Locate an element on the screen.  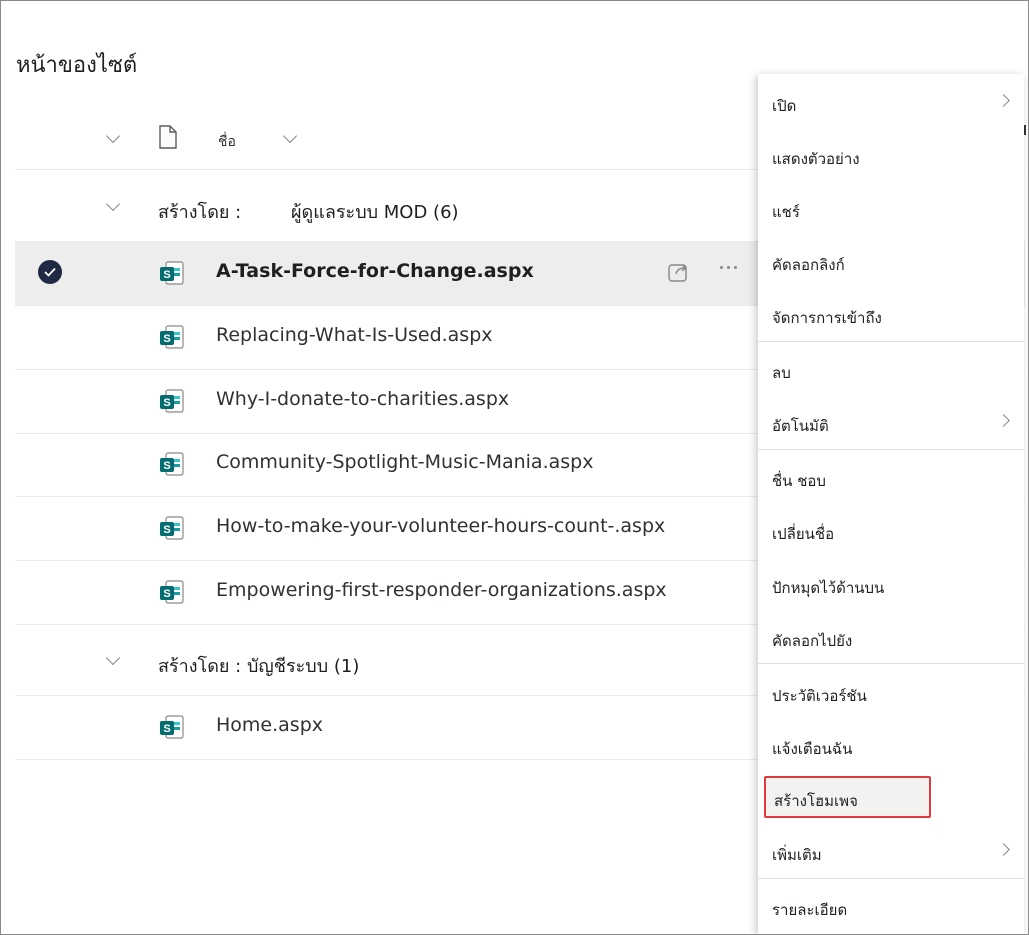
column-header-name: ชื่อ is located at coordinates (227, 142).